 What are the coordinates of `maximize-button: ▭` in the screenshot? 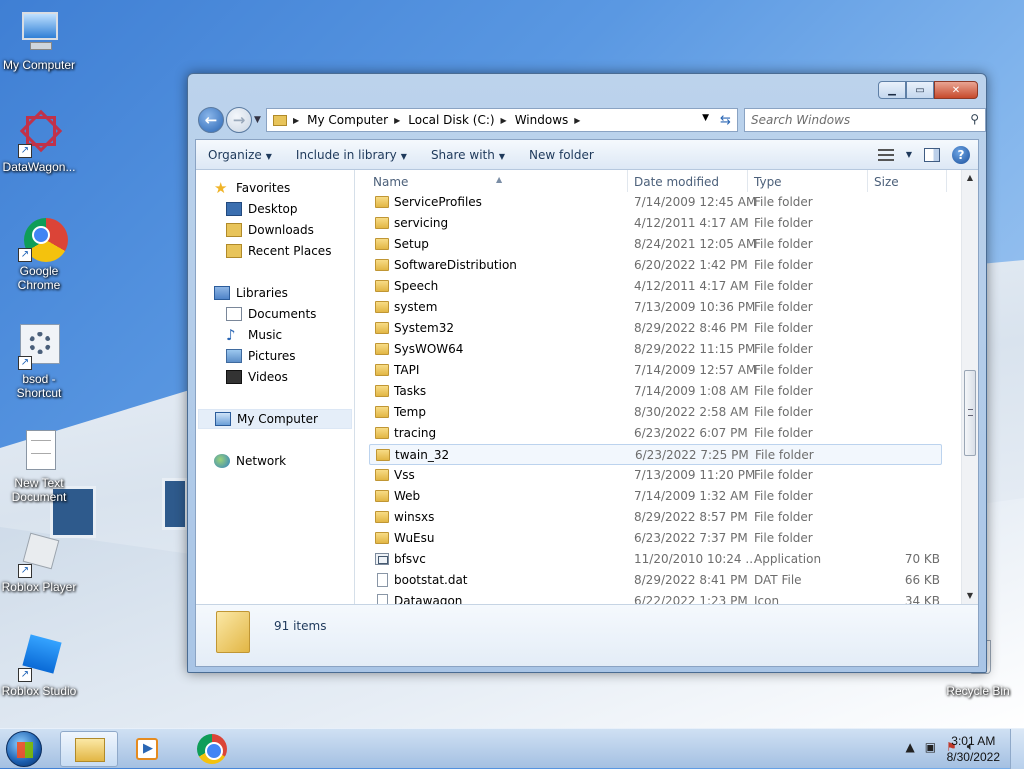 It's located at (920, 90).